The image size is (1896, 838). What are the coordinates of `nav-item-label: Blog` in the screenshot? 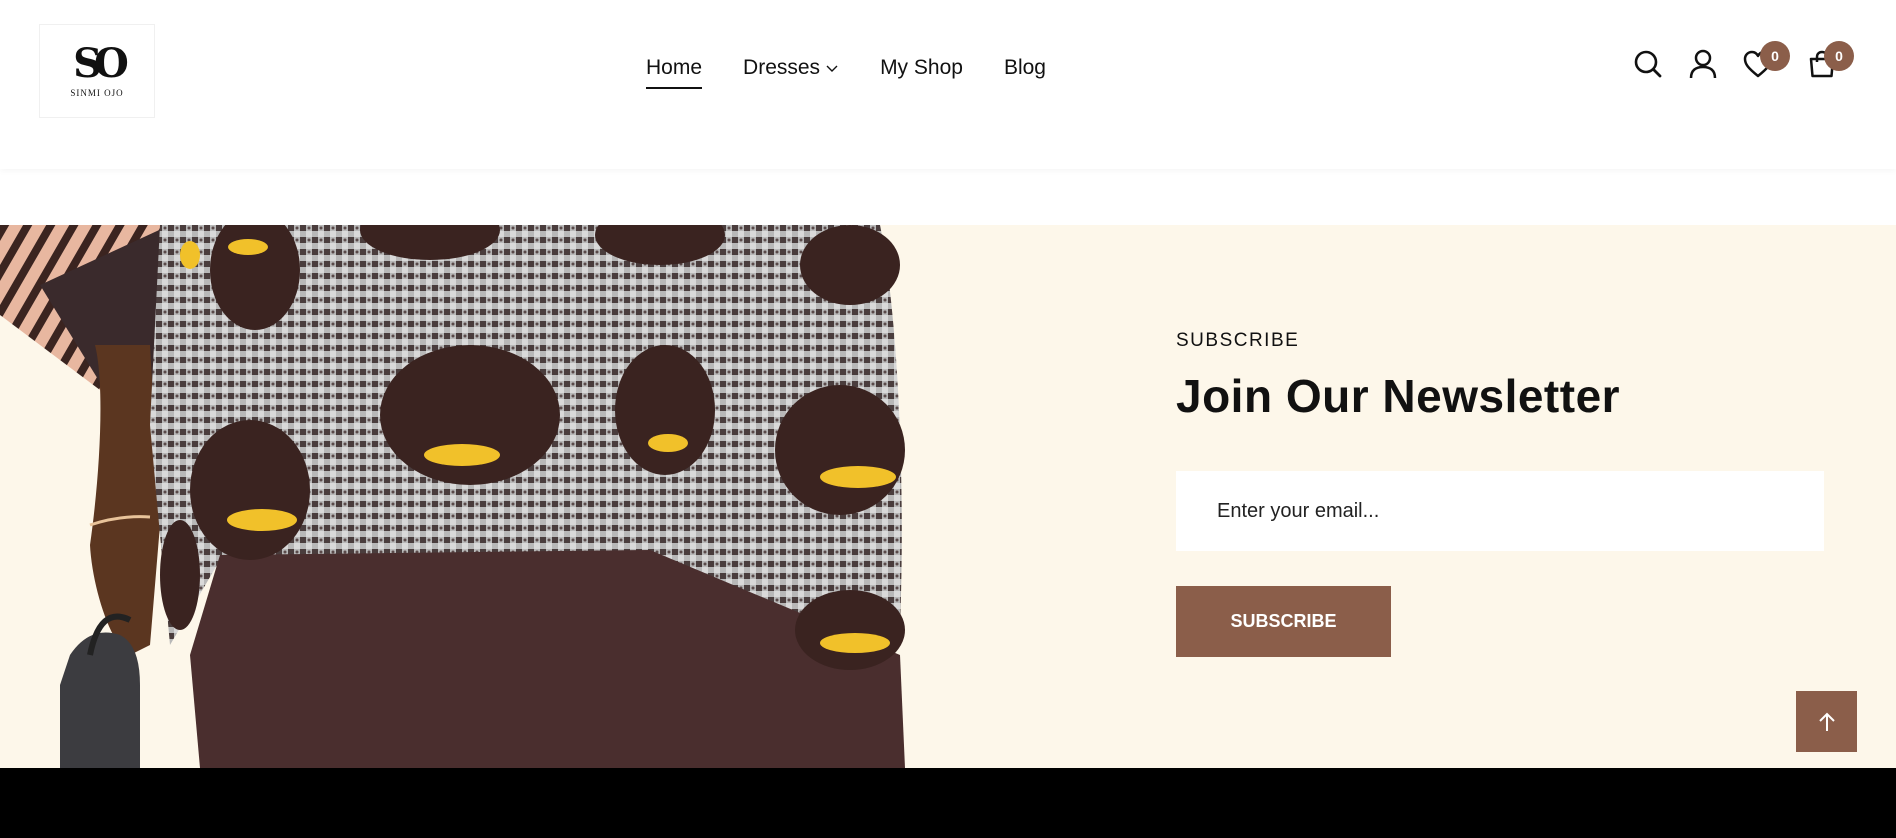 It's located at (1024, 67).